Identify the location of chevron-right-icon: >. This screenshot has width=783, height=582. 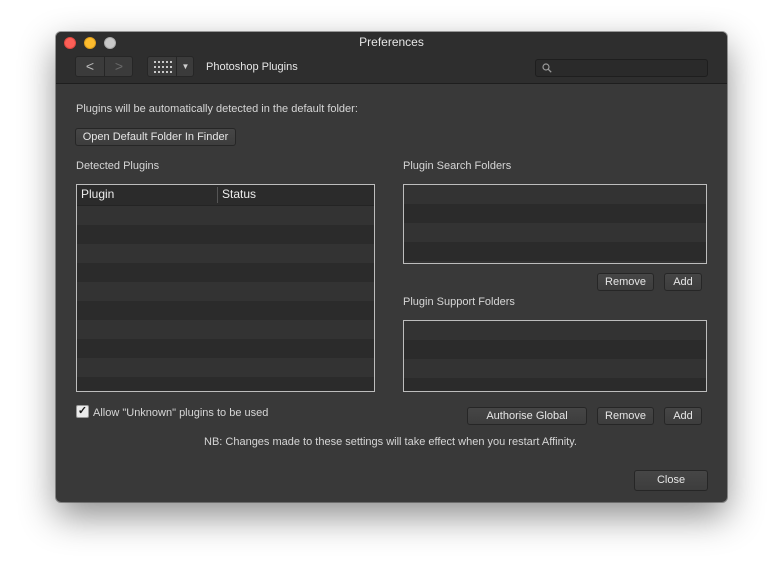
(119, 66).